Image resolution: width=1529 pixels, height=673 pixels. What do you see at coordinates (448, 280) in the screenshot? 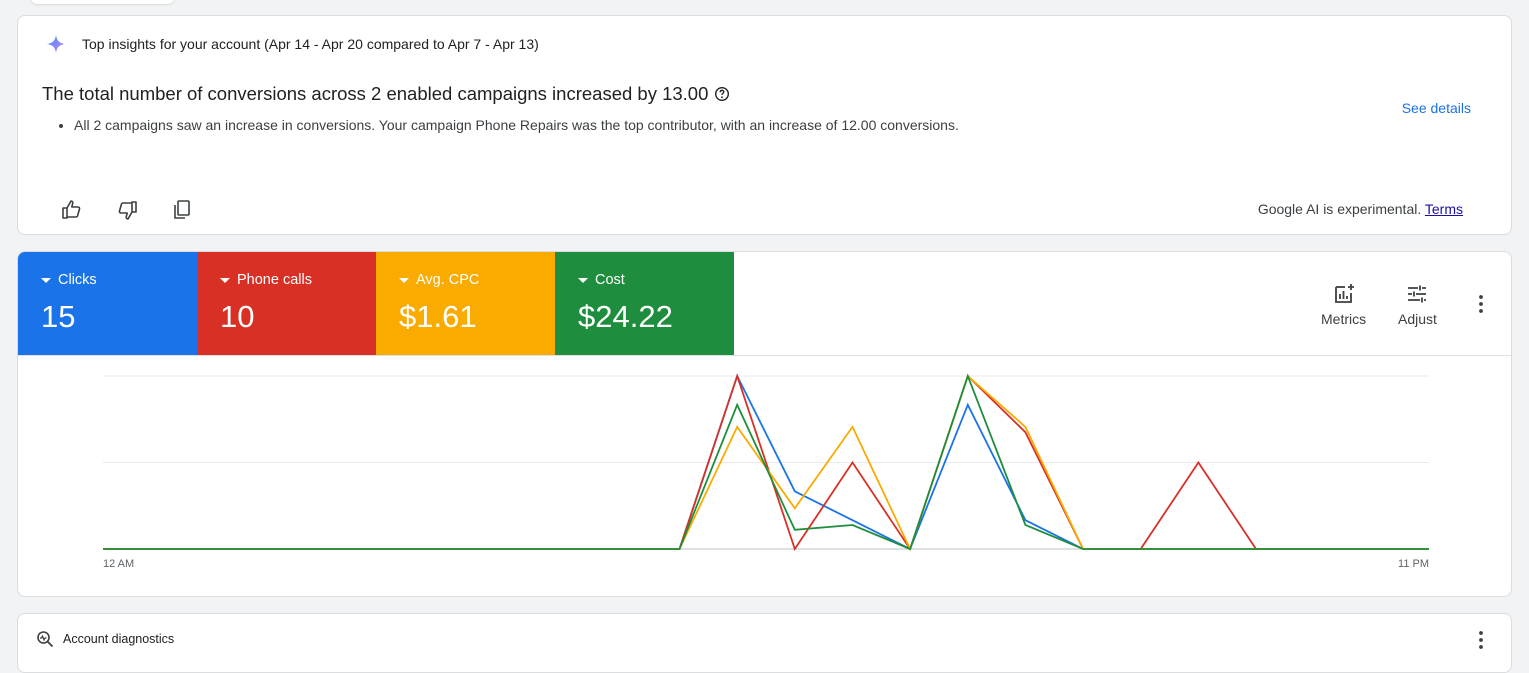
I see `scorecard-label: Avg. CPC` at bounding box center [448, 280].